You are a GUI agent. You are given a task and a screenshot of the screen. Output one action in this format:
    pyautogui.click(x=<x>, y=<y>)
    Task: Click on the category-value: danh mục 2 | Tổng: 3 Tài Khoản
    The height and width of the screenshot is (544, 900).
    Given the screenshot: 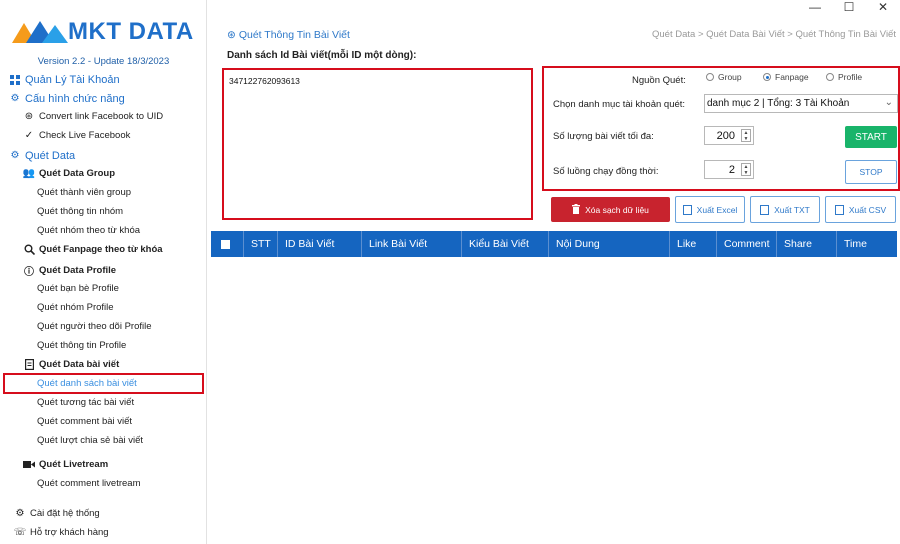 What is the action you would take?
    pyautogui.click(x=778, y=103)
    